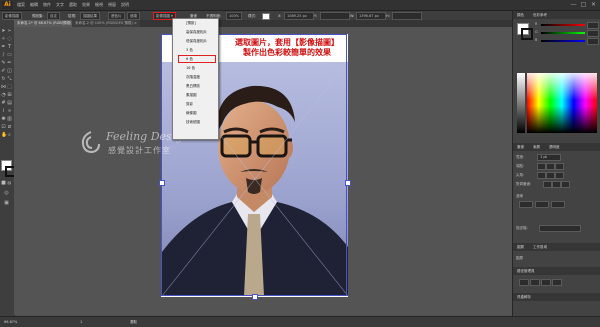 Image resolution: width=600 pixels, height=327 pixels. What do you see at coordinates (521, 103) in the screenshot?
I see `grayscale-ramp` at bounding box center [521, 103].